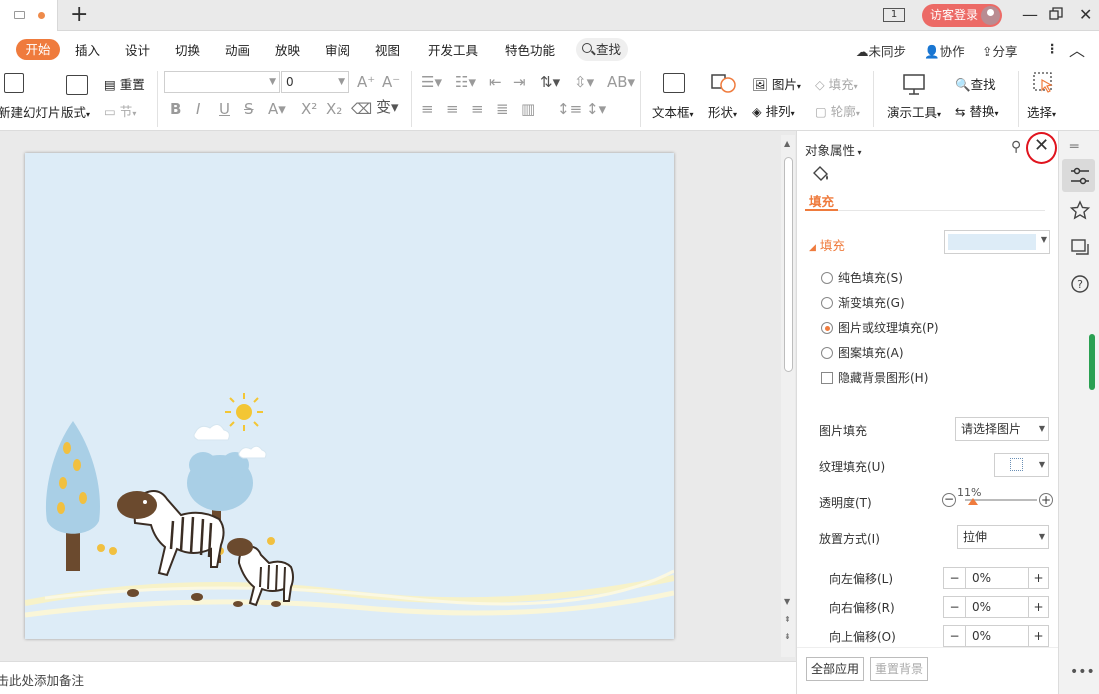  I want to click on next-slide-icon: ⇟, so click(787, 636).